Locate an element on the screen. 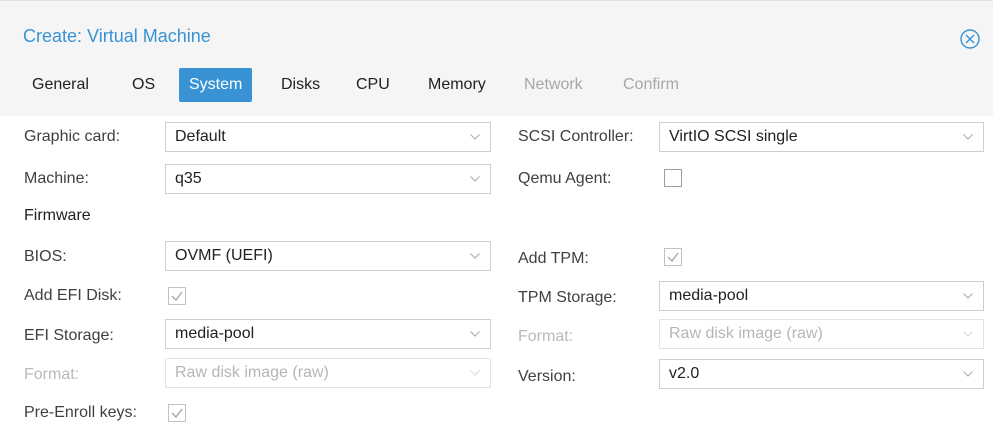 The width and height of the screenshot is (993, 428). scsi-controller-value: VirtIO SCSI single is located at coordinates (733, 136).